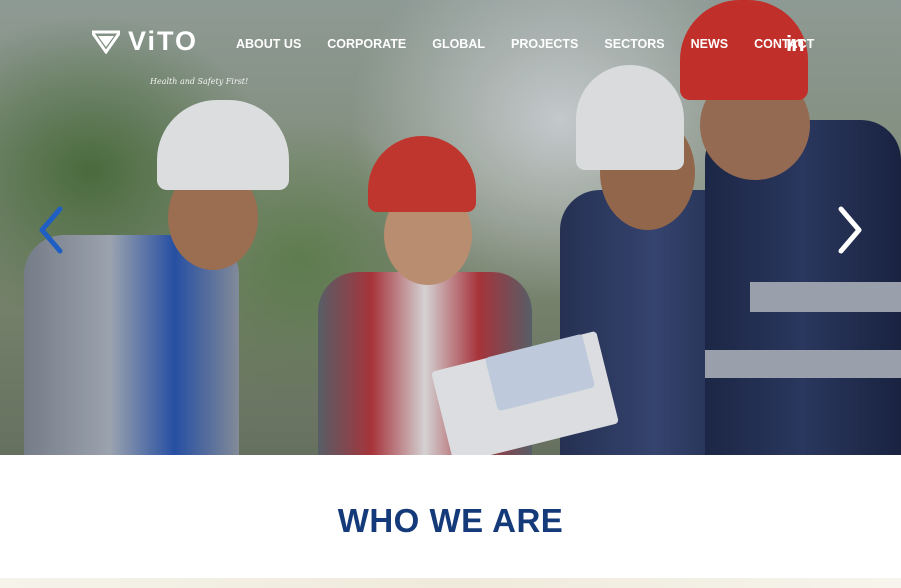  I want to click on chevron-right-icon, so click(850, 230).